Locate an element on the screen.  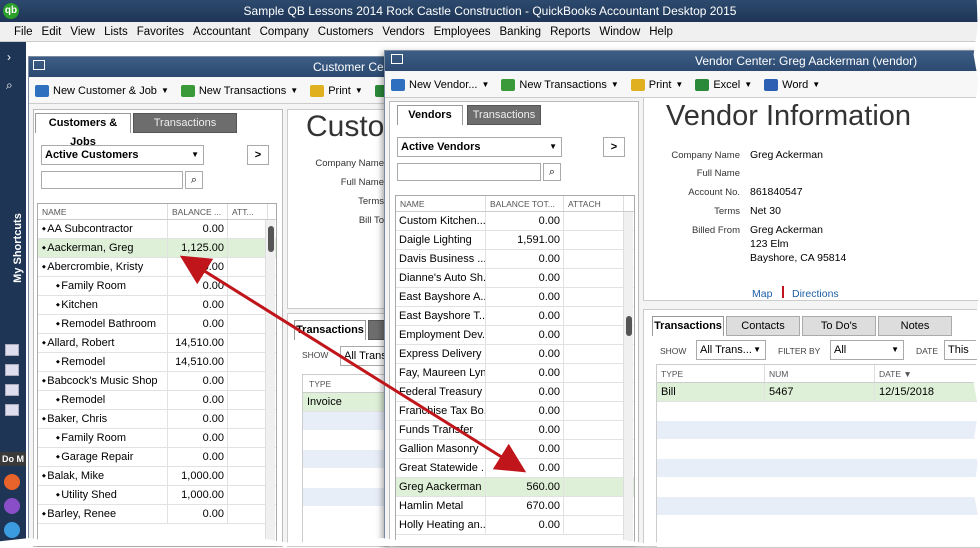
double-headed-arrow is located at coordinates (353, 364).